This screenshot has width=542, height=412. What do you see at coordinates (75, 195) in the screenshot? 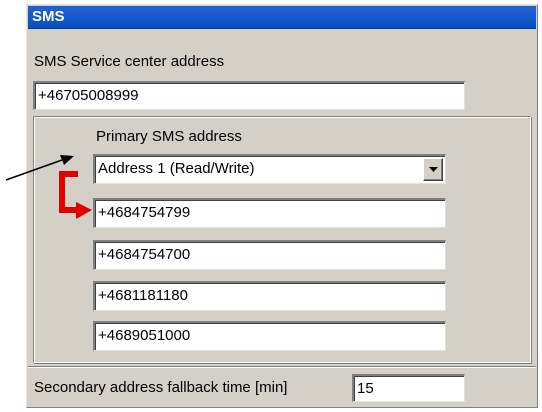
I see `red-bent-arrow-icon` at bounding box center [75, 195].